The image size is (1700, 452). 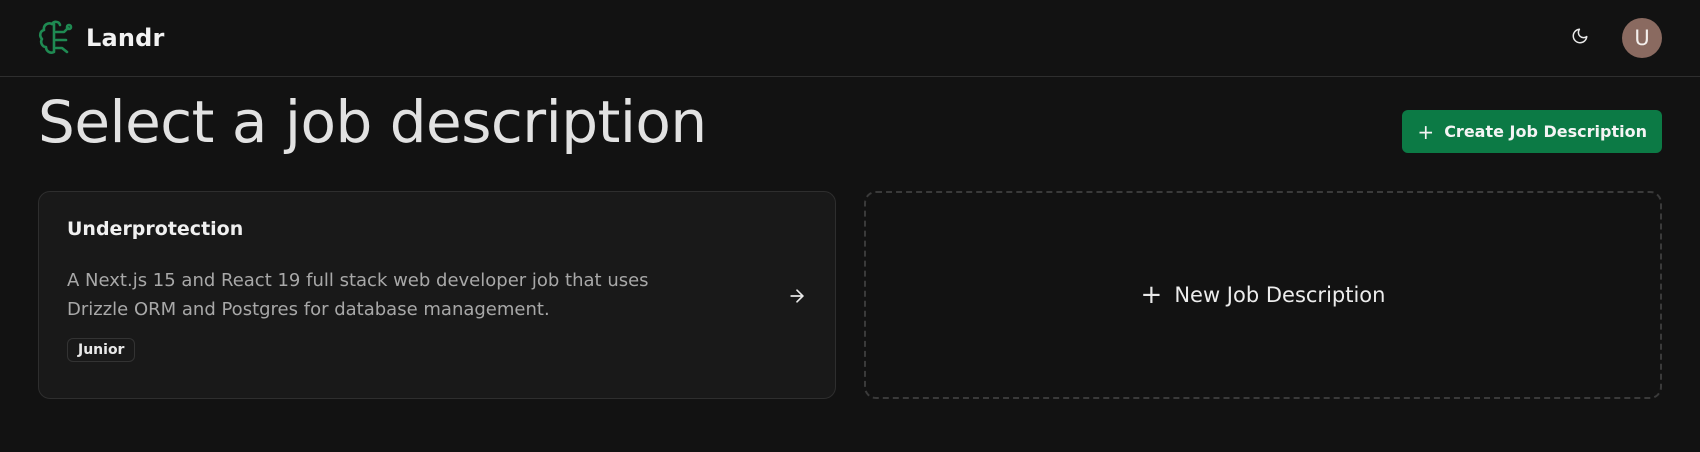 I want to click on create-job-description-button: + Create Job Description, so click(x=1532, y=131).